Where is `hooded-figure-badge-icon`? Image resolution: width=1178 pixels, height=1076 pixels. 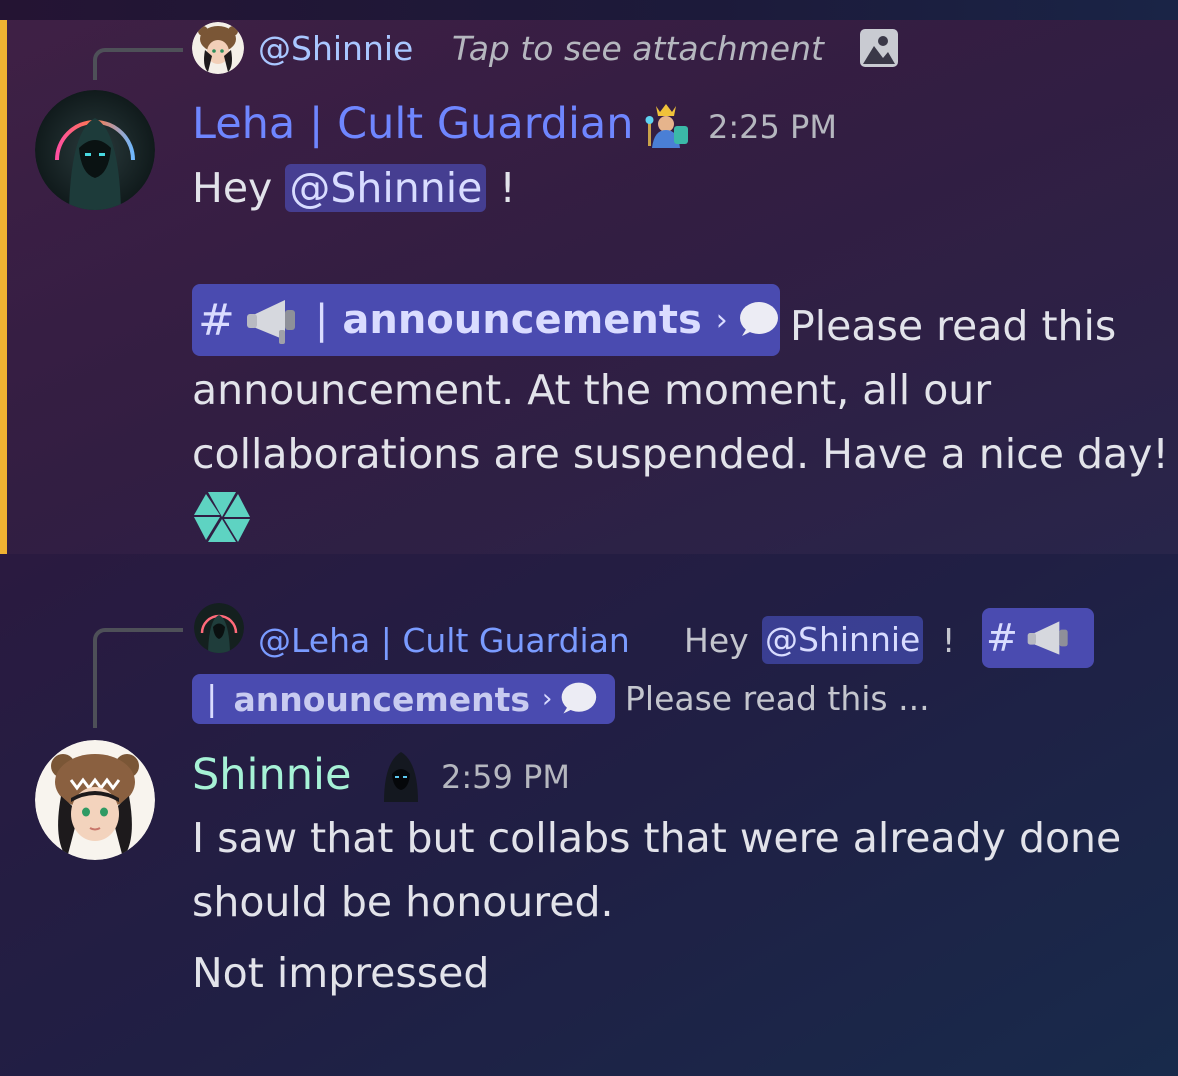 hooded-figure-badge-icon is located at coordinates (401, 777).